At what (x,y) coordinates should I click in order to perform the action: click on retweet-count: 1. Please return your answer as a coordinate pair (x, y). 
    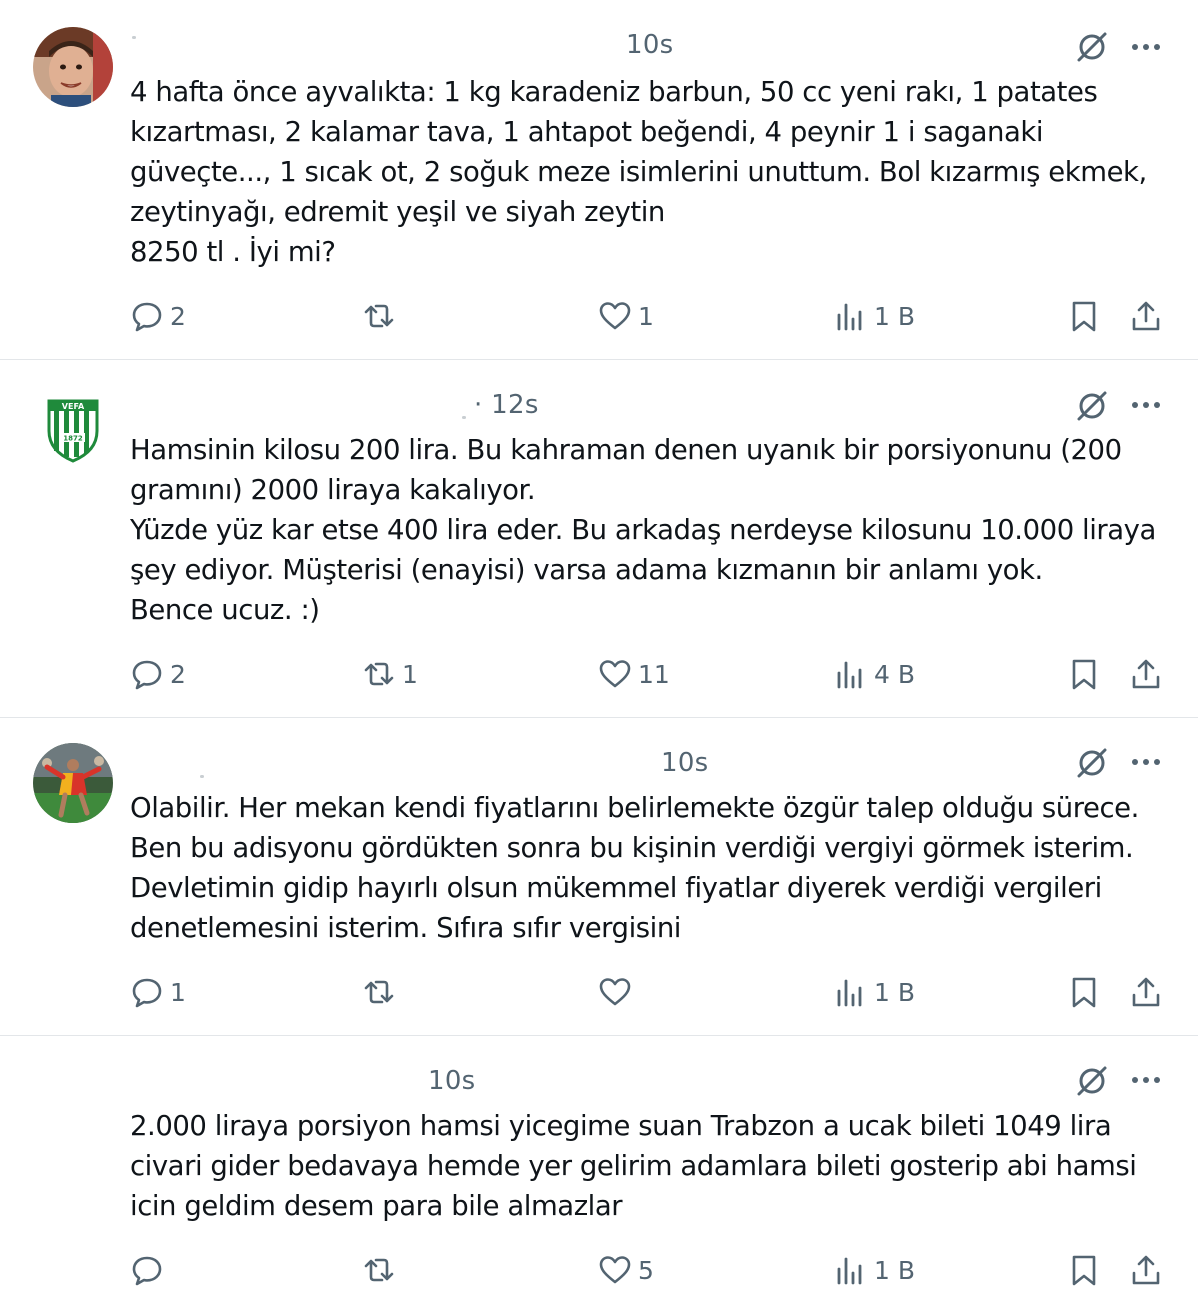
    Looking at the image, I should click on (410, 674).